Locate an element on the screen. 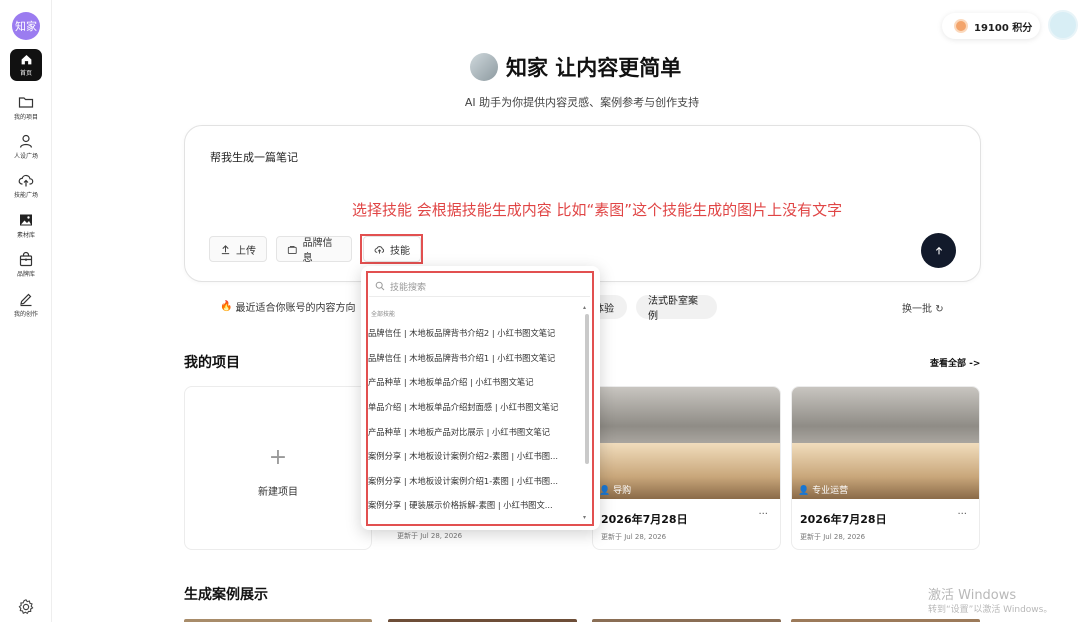 This screenshot has height=622, width=1080. coin-icon is located at coordinates (961, 26).